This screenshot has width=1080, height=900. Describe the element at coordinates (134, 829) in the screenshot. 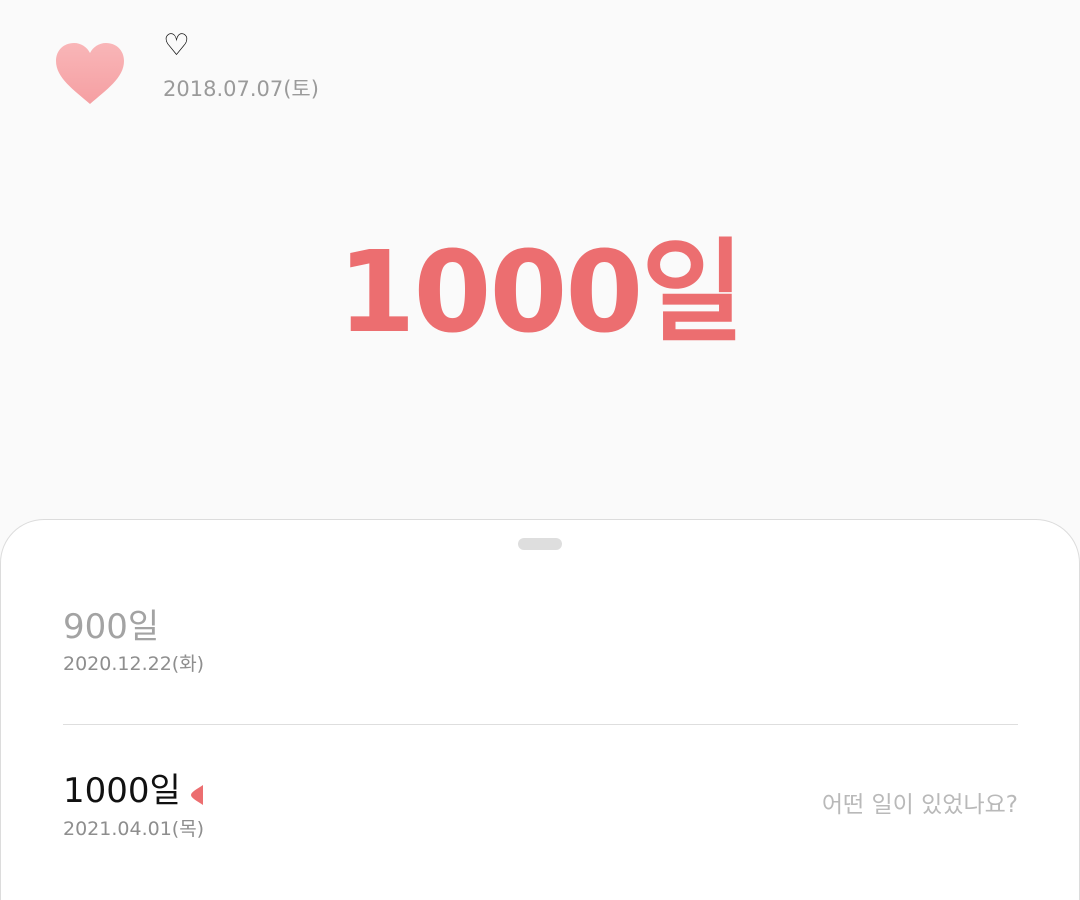

I see `milestone-date: 2021.04.01(목)` at that location.